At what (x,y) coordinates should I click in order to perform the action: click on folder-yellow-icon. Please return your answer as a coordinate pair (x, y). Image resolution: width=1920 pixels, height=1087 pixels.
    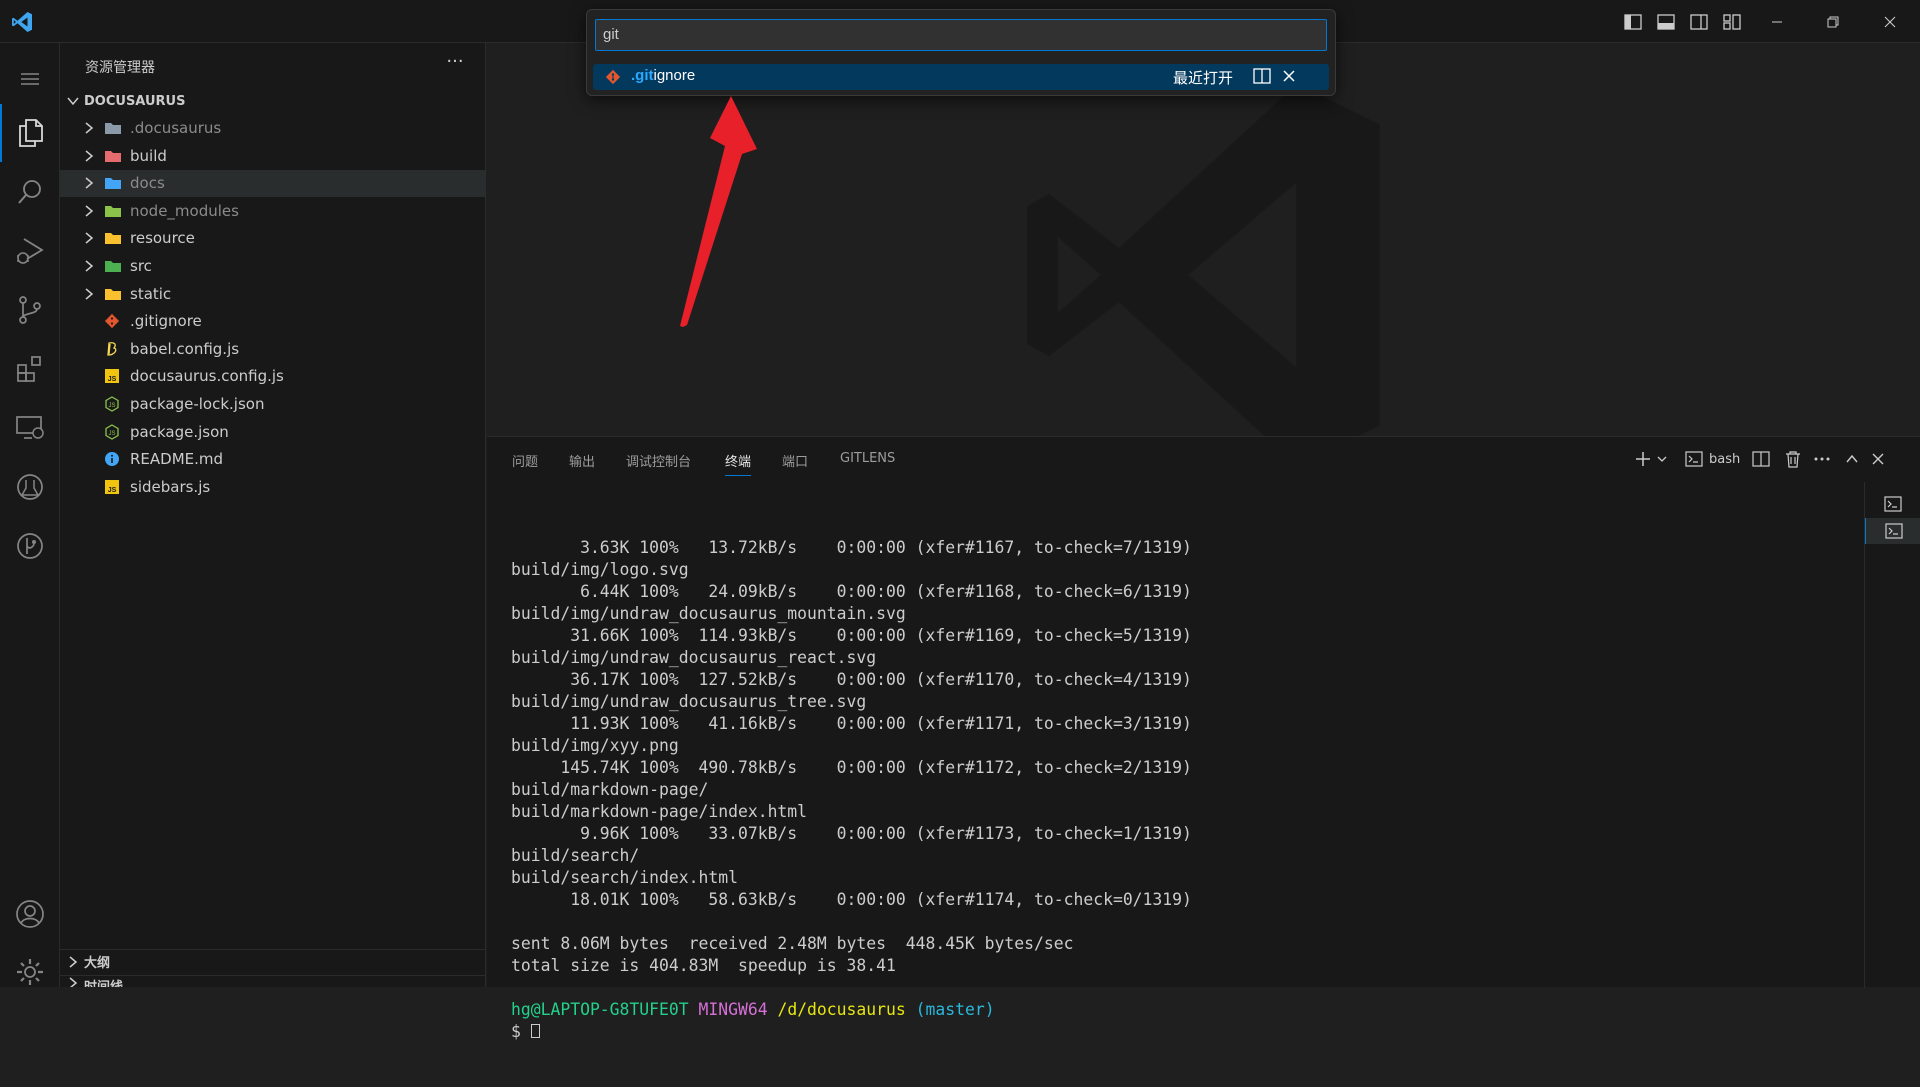
    Looking at the image, I should click on (113, 239).